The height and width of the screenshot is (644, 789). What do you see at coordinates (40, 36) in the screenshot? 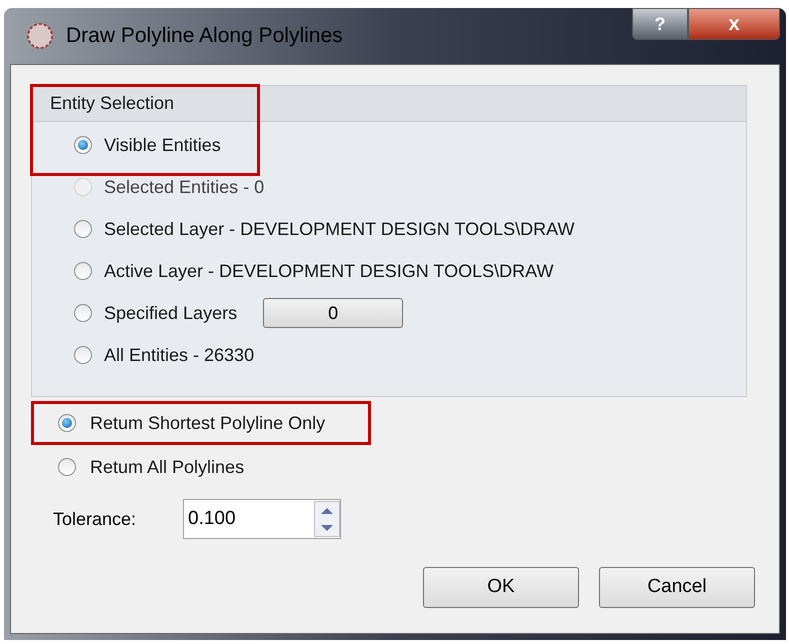
I see `app-icon` at bounding box center [40, 36].